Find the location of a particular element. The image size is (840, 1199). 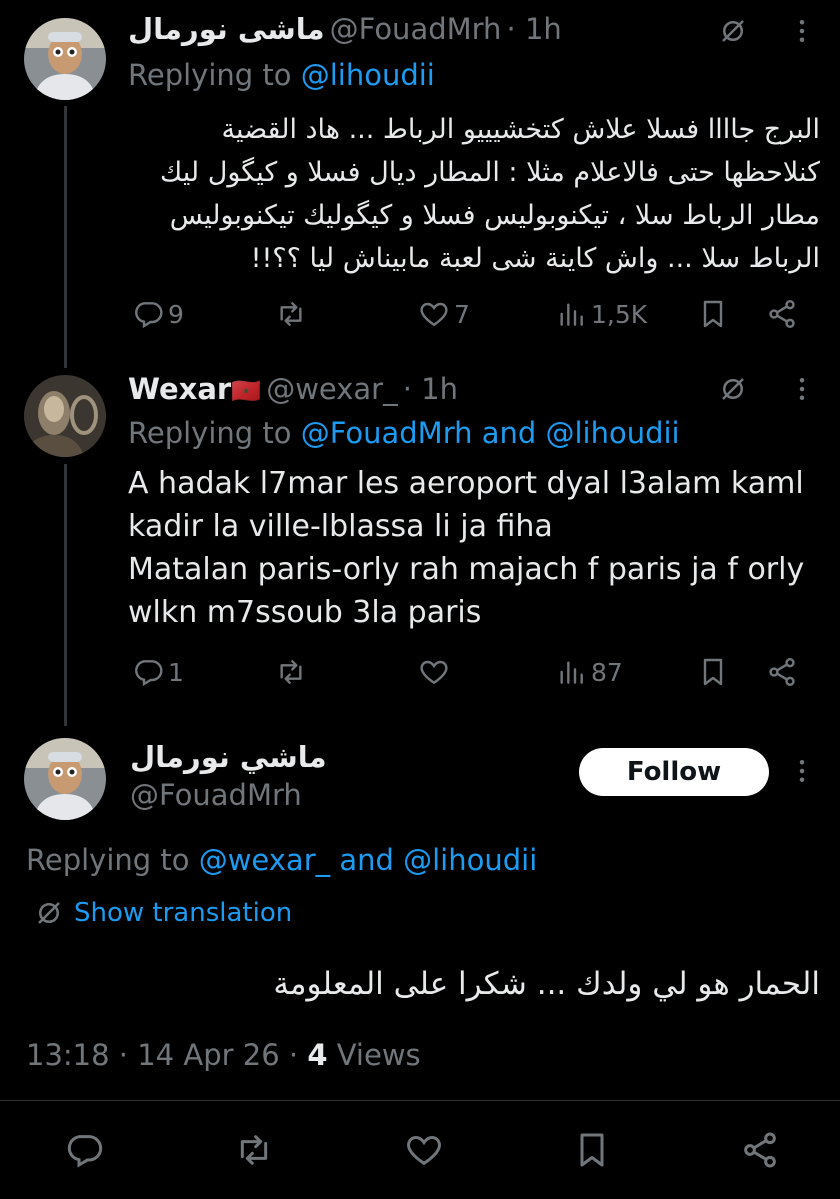

replying-to: Replying to @FouadMrh and @lihoudii is located at coordinates (404, 433).